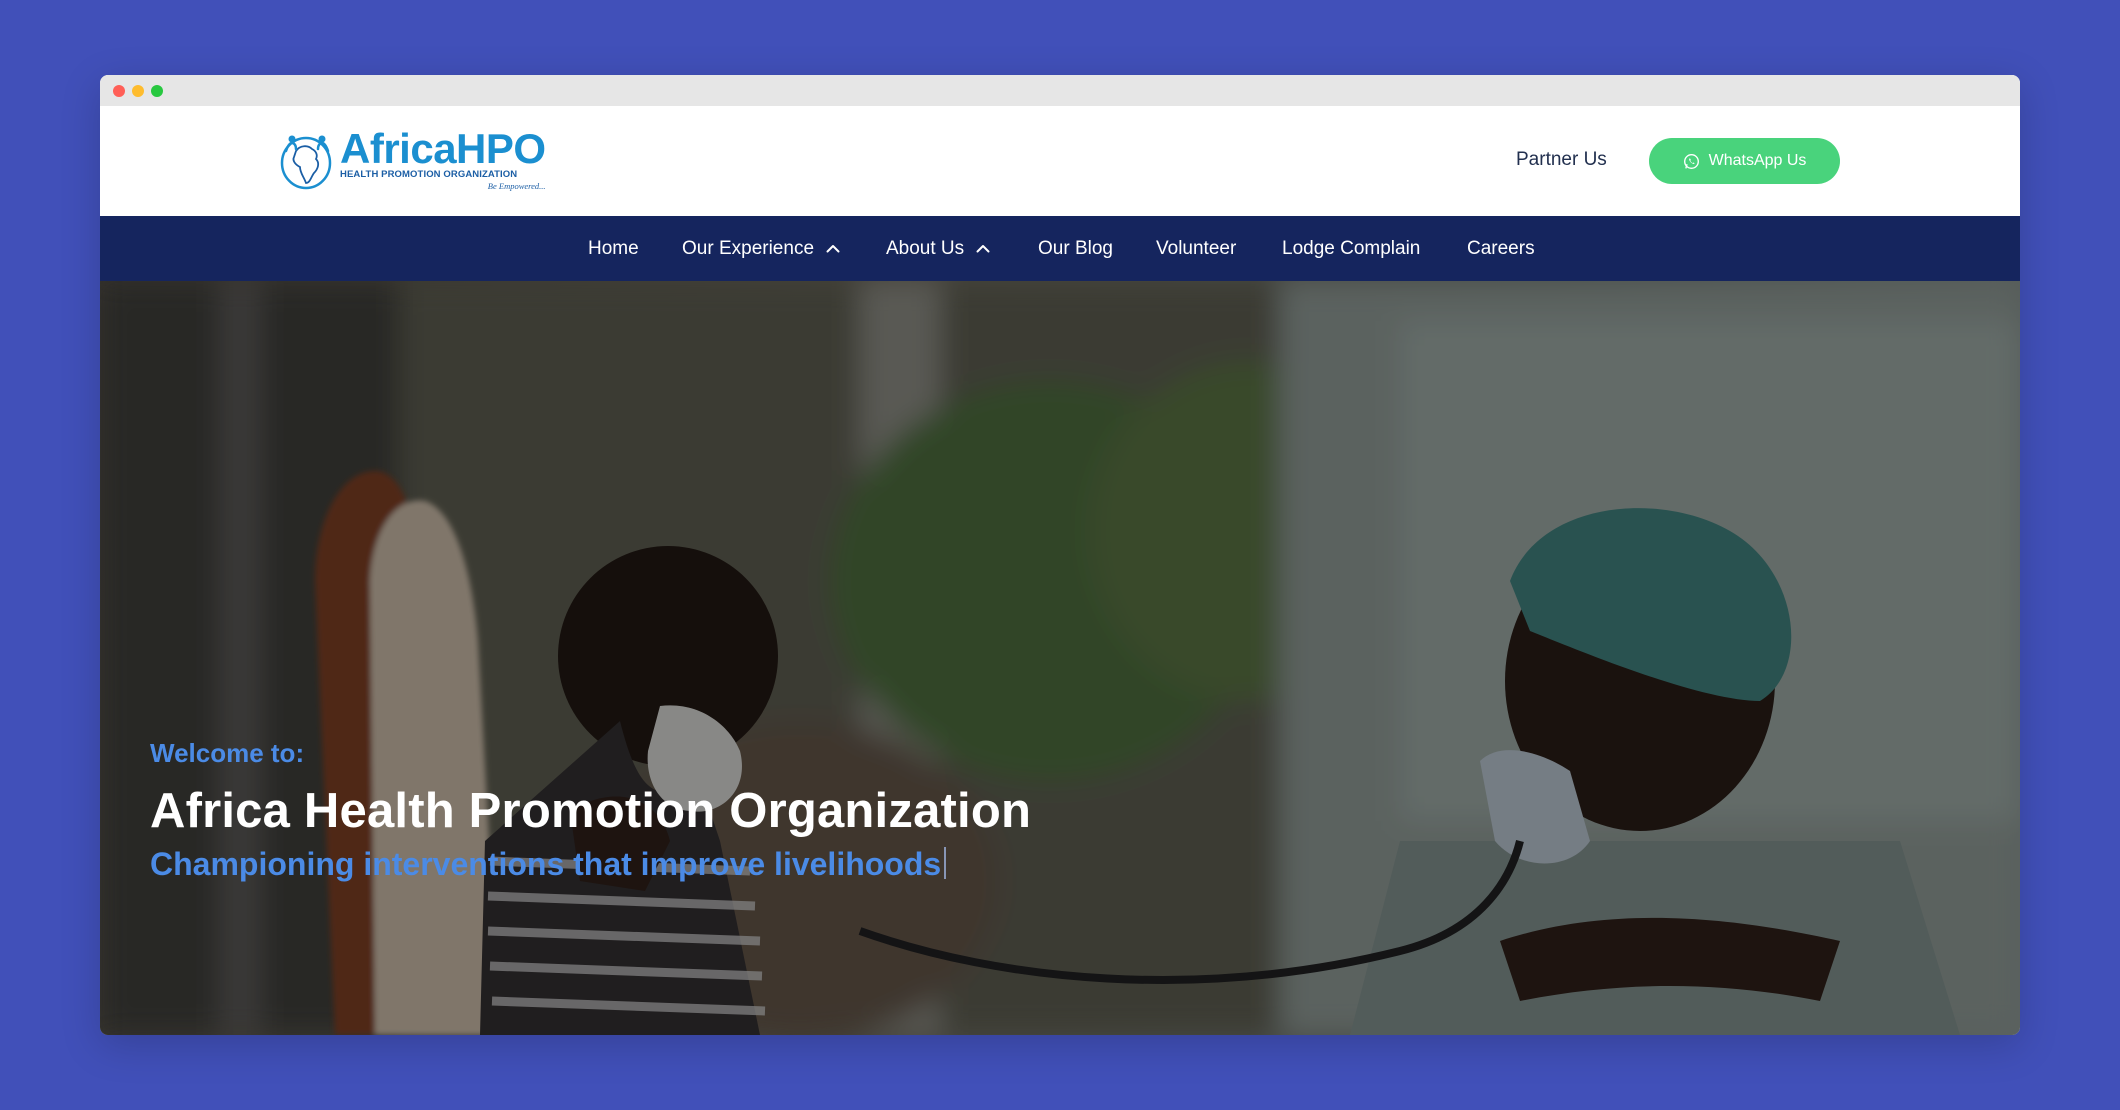 This screenshot has width=2120, height=1110. I want to click on nav-item-label: Careers, so click(1501, 248).